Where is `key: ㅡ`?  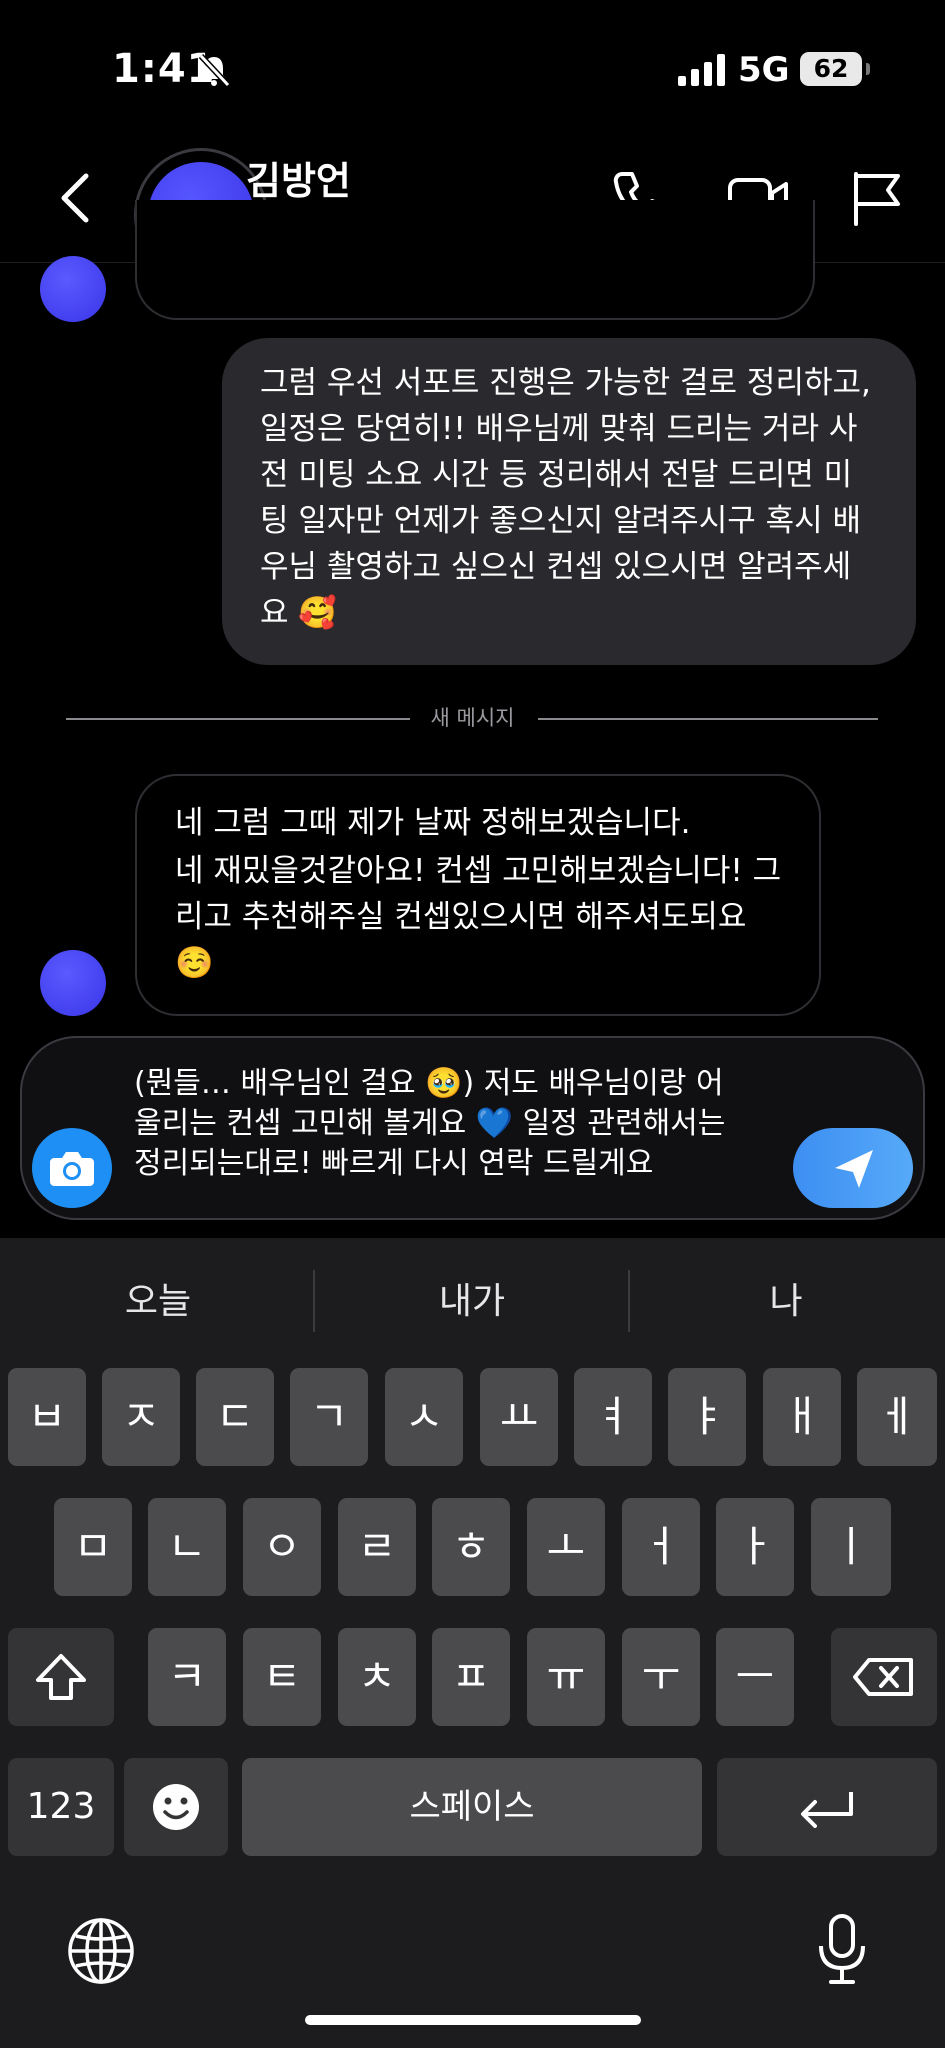 key: ㅡ is located at coordinates (755, 1677).